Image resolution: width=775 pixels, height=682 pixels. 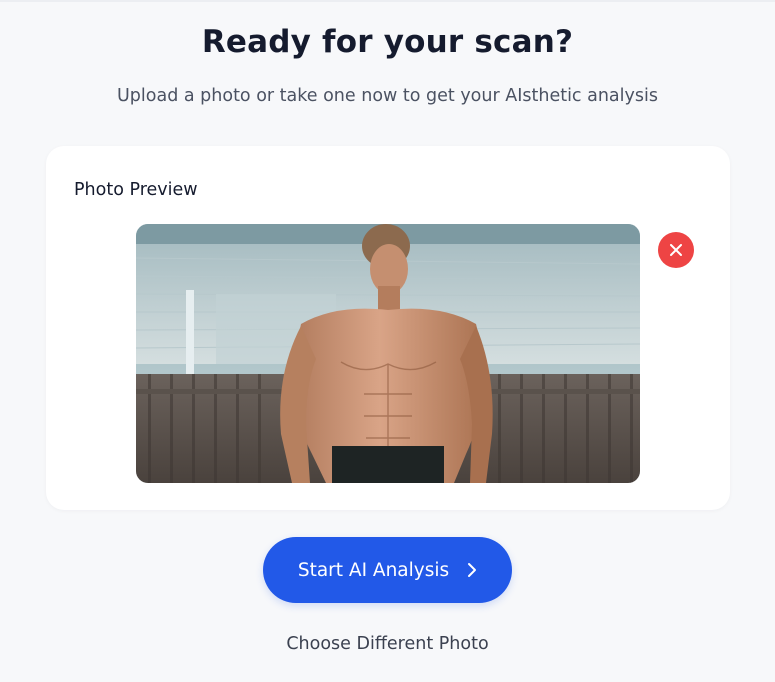 What do you see at coordinates (472, 570) in the screenshot?
I see `chevron-right-icon` at bounding box center [472, 570].